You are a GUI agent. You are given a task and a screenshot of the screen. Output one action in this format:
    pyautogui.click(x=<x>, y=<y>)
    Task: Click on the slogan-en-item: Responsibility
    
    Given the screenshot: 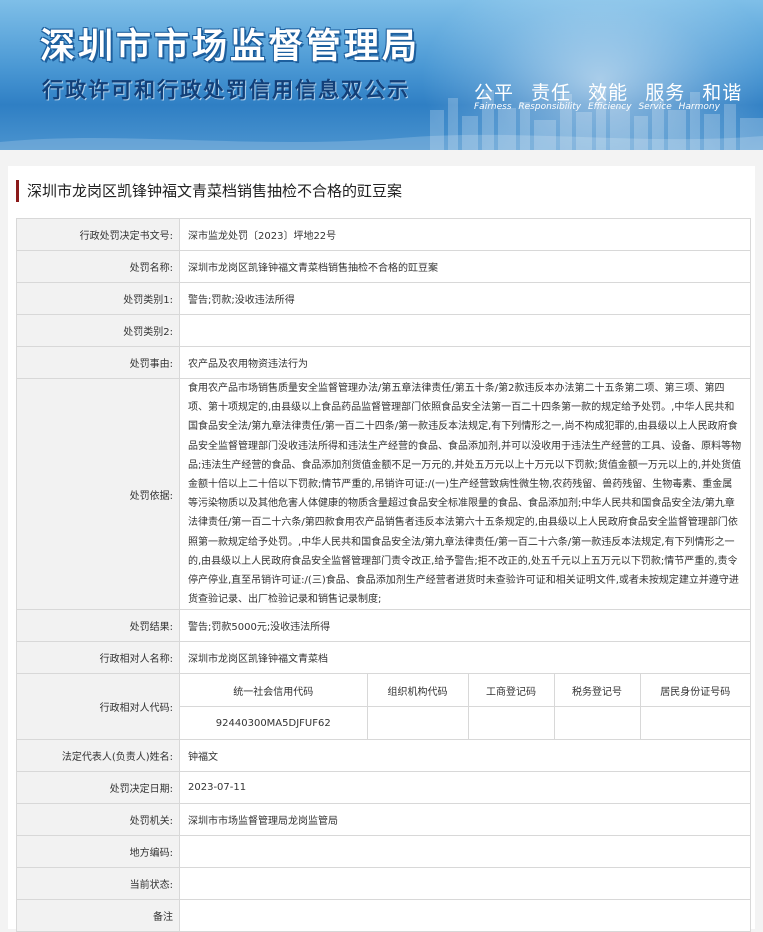 What is the action you would take?
    pyautogui.click(x=550, y=107)
    